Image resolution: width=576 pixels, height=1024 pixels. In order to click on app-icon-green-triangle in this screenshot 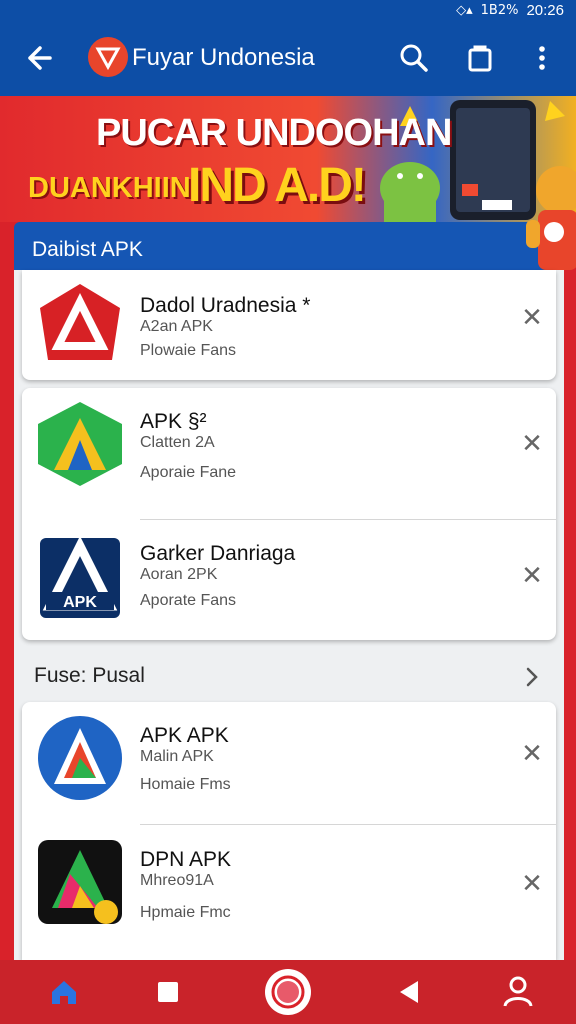, I will do `click(80, 444)`.